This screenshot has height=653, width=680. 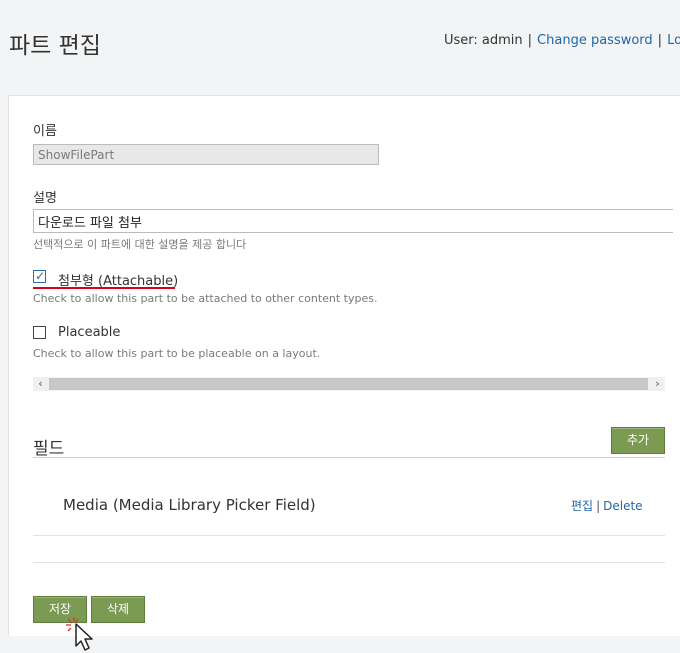 I want to click on delete-field-link: Delete, so click(x=622, y=506).